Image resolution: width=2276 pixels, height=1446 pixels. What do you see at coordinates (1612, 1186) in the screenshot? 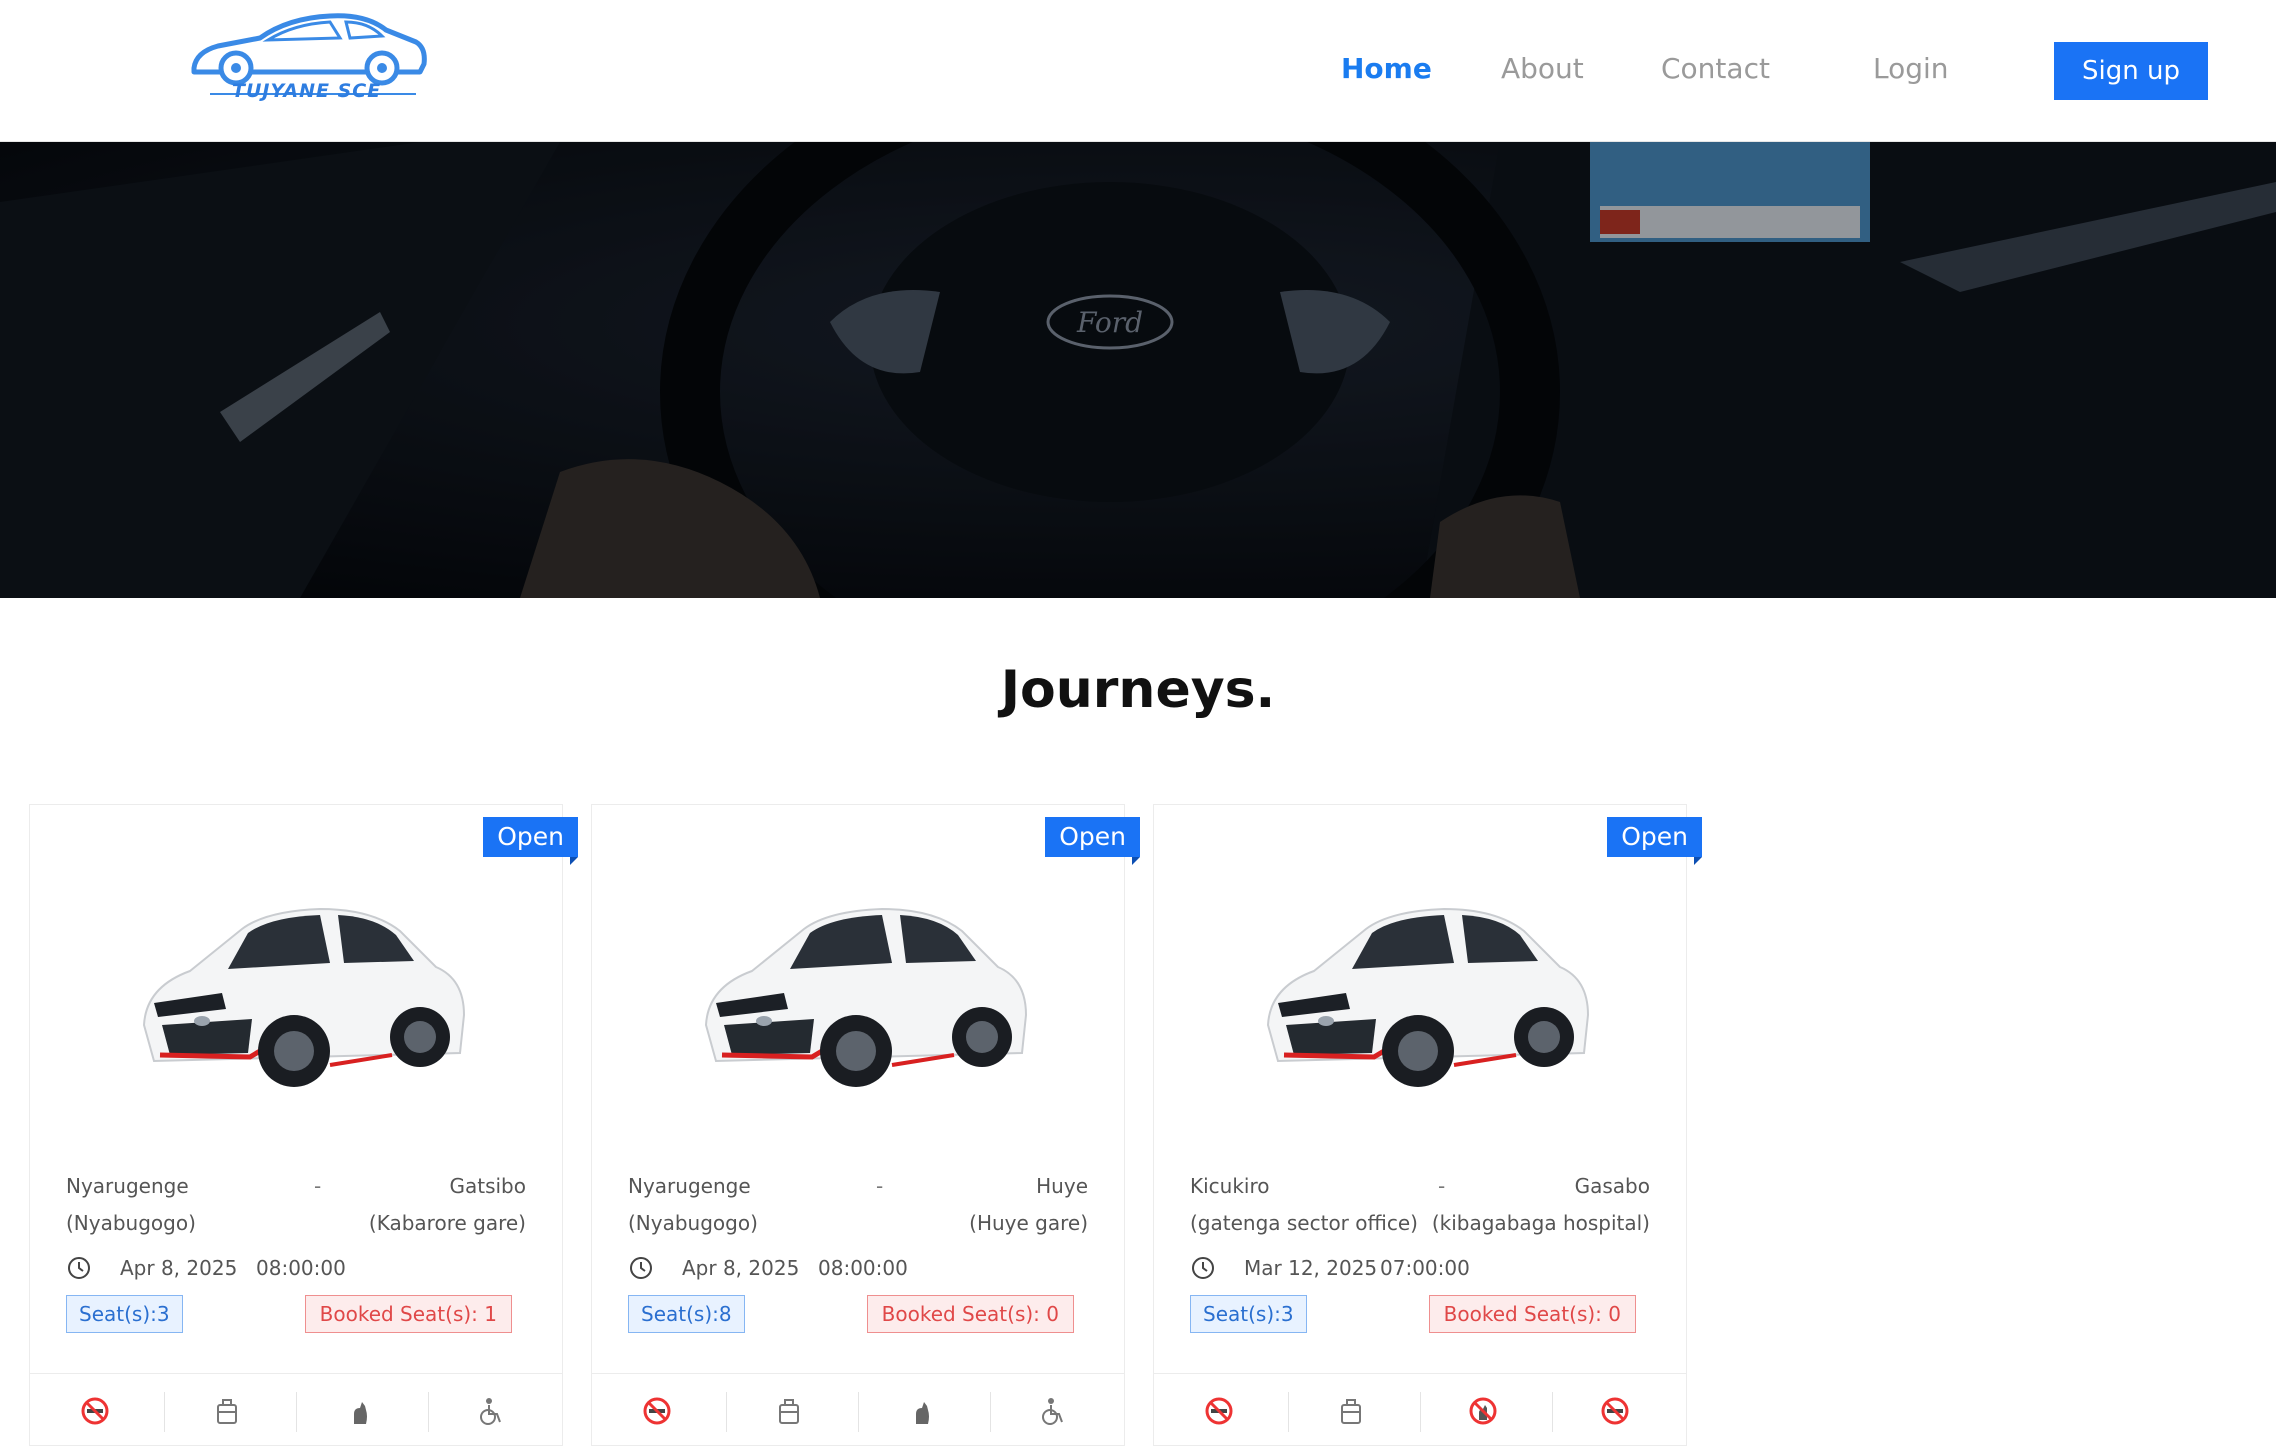
I see `destination-name: Gasabo` at bounding box center [1612, 1186].